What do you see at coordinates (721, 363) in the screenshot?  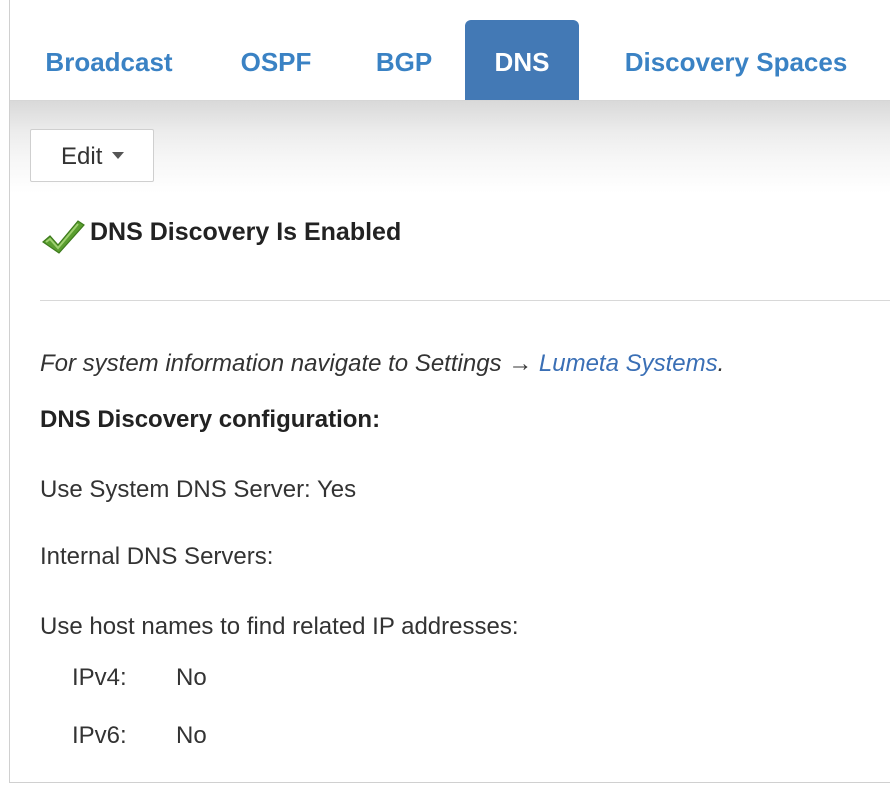 I see `info-suffix: .` at bounding box center [721, 363].